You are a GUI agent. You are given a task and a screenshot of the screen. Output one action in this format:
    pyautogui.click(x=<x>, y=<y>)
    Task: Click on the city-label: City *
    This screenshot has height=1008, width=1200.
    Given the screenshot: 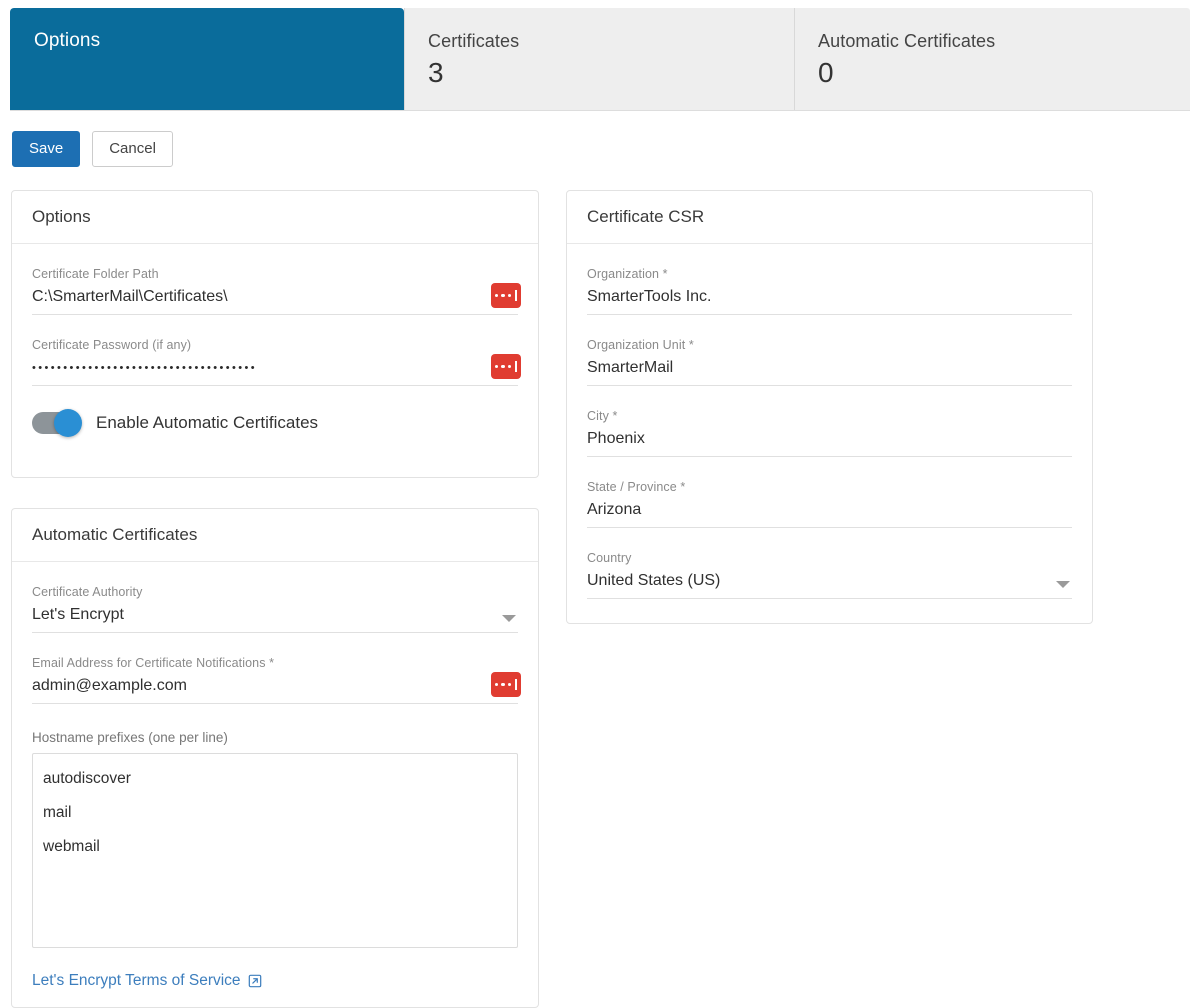 What is the action you would take?
    pyautogui.click(x=602, y=416)
    